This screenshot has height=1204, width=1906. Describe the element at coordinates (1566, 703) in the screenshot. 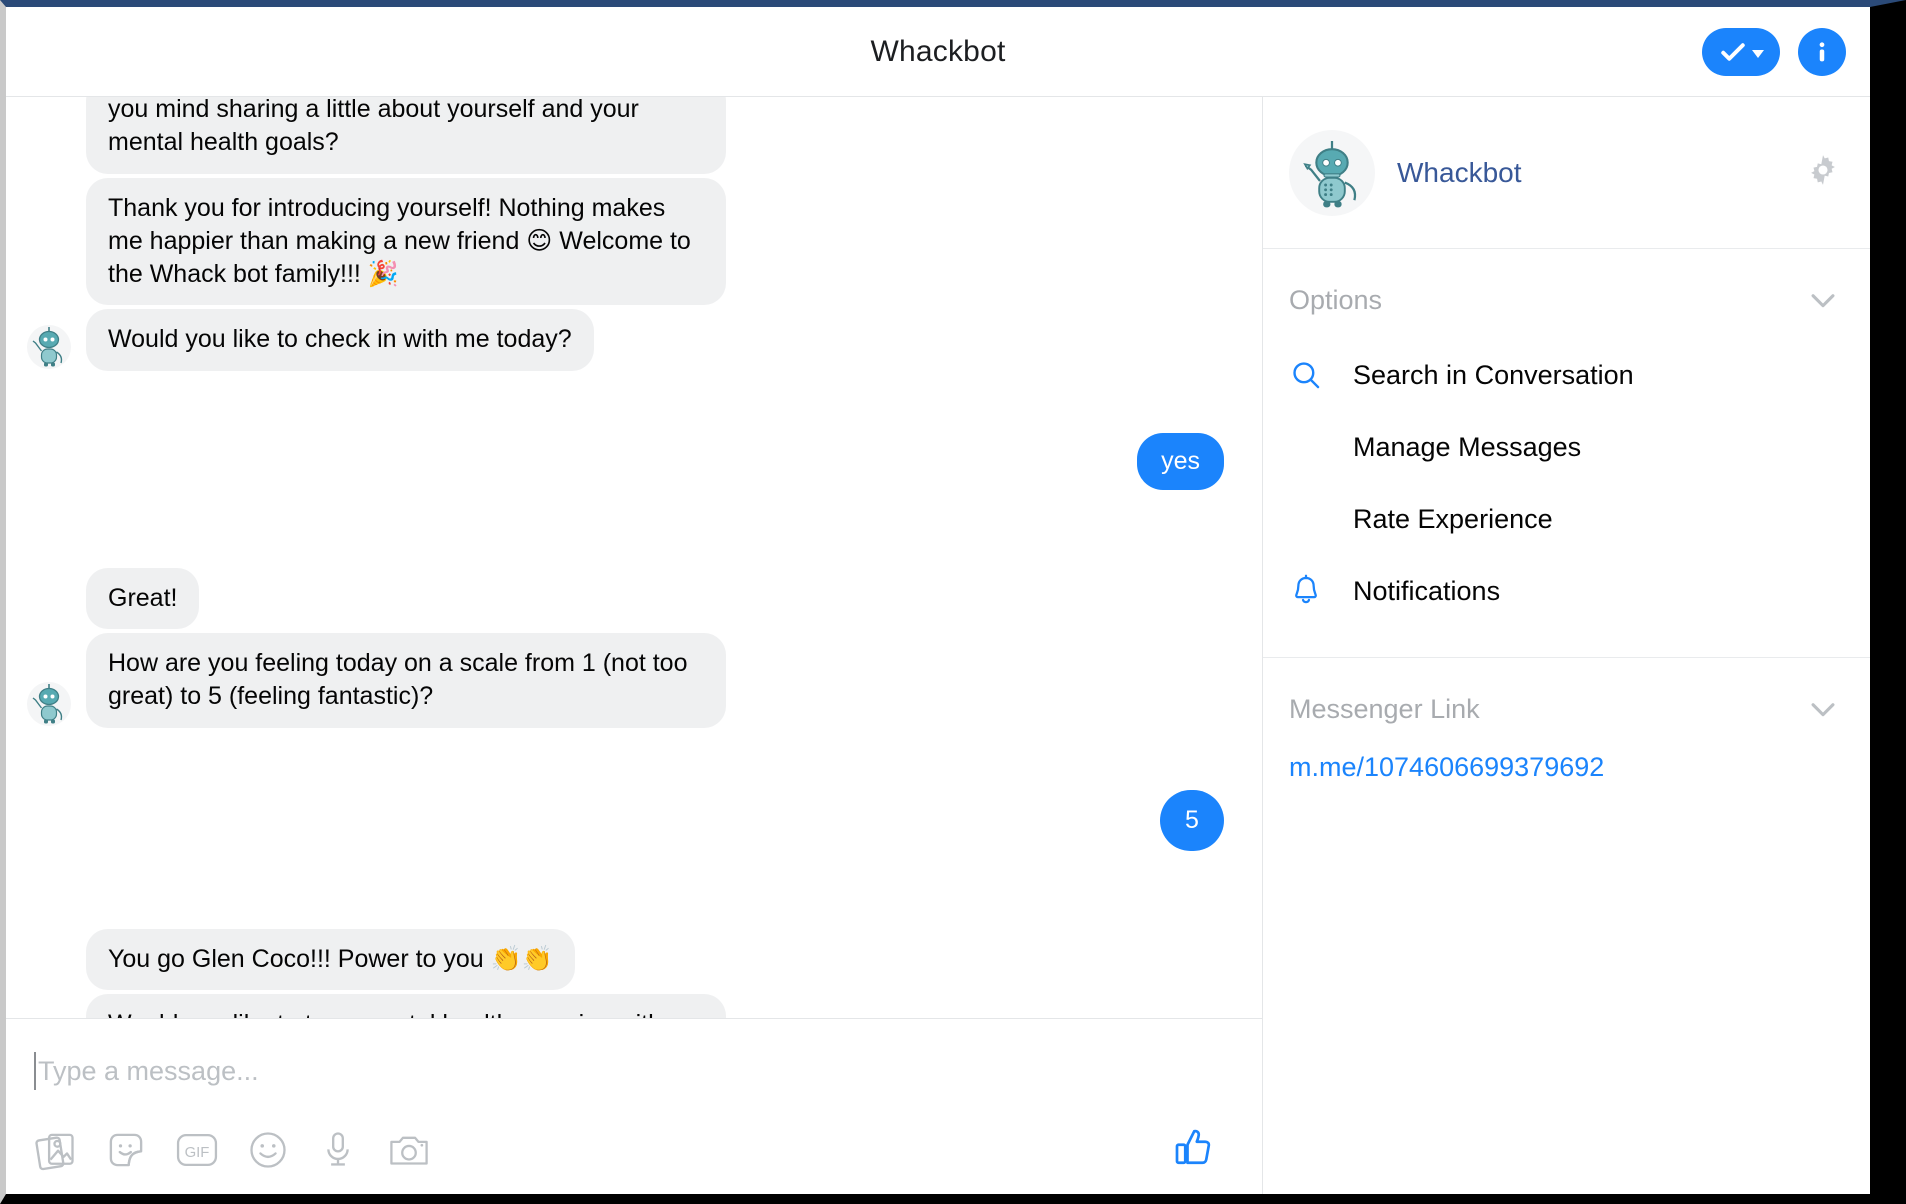

I see `section-header-messenger-link: Messenger Link` at that location.